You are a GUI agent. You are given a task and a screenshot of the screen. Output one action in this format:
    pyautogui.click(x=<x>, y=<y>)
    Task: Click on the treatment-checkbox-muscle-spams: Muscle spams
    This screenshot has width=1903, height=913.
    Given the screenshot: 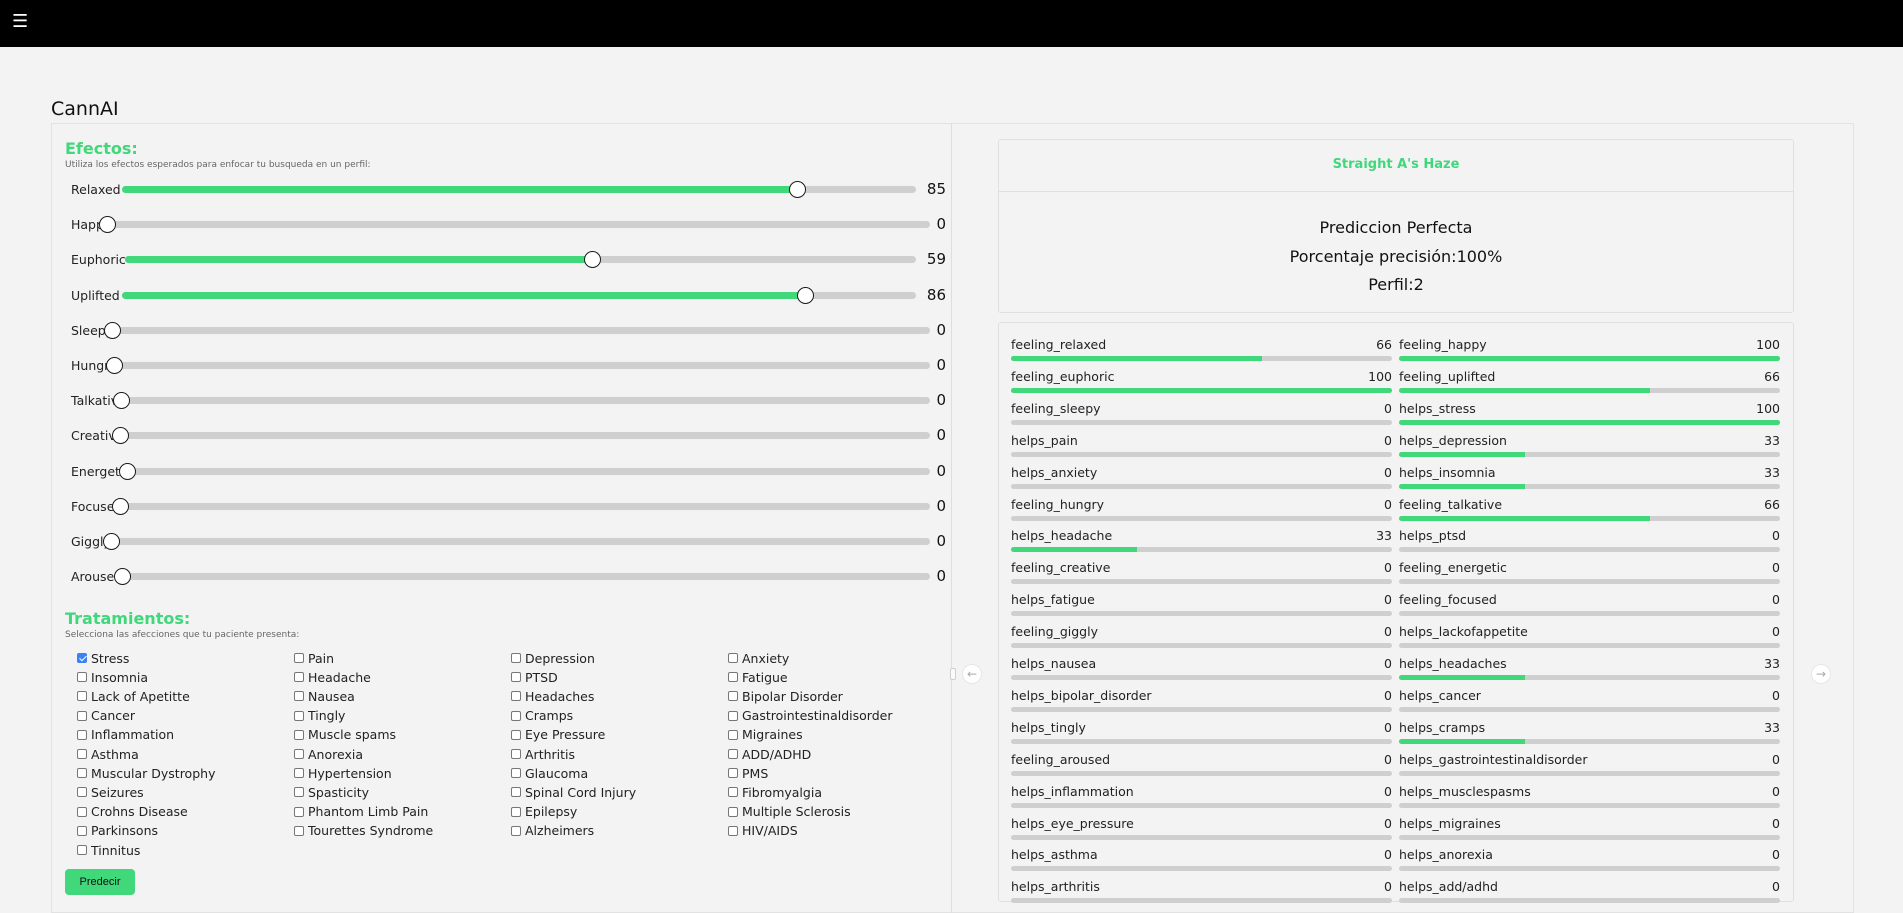 What is the action you would take?
    pyautogui.click(x=345, y=735)
    